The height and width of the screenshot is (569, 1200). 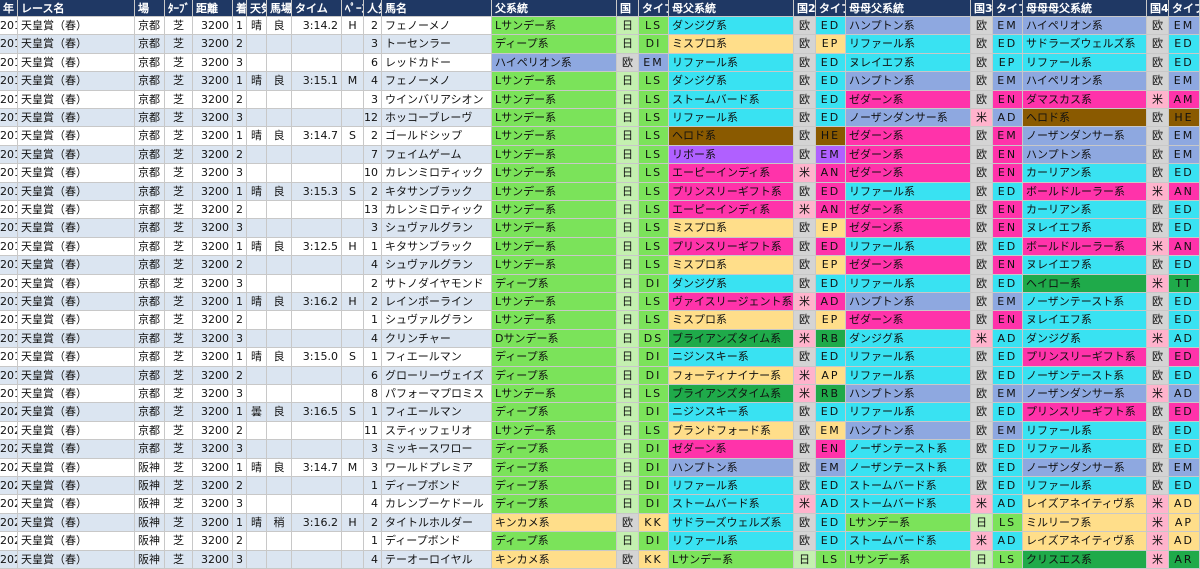 What do you see at coordinates (437, 44) in the screenshot?
I see `cell-horse-name: トーセンラー` at bounding box center [437, 44].